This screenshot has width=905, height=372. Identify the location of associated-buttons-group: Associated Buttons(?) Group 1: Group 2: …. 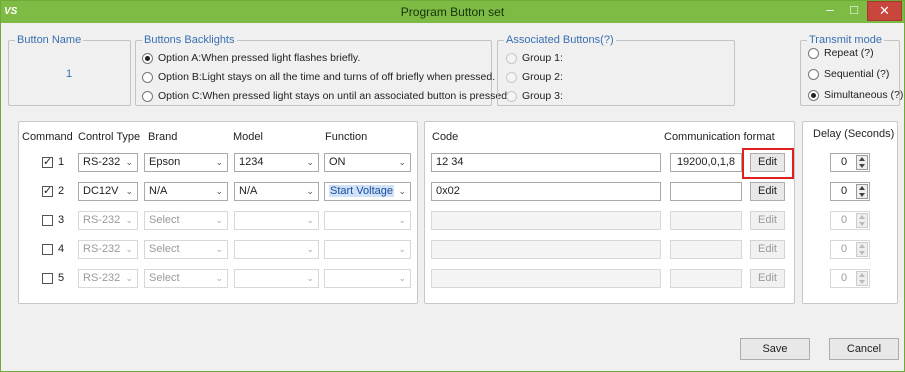
(616, 70).